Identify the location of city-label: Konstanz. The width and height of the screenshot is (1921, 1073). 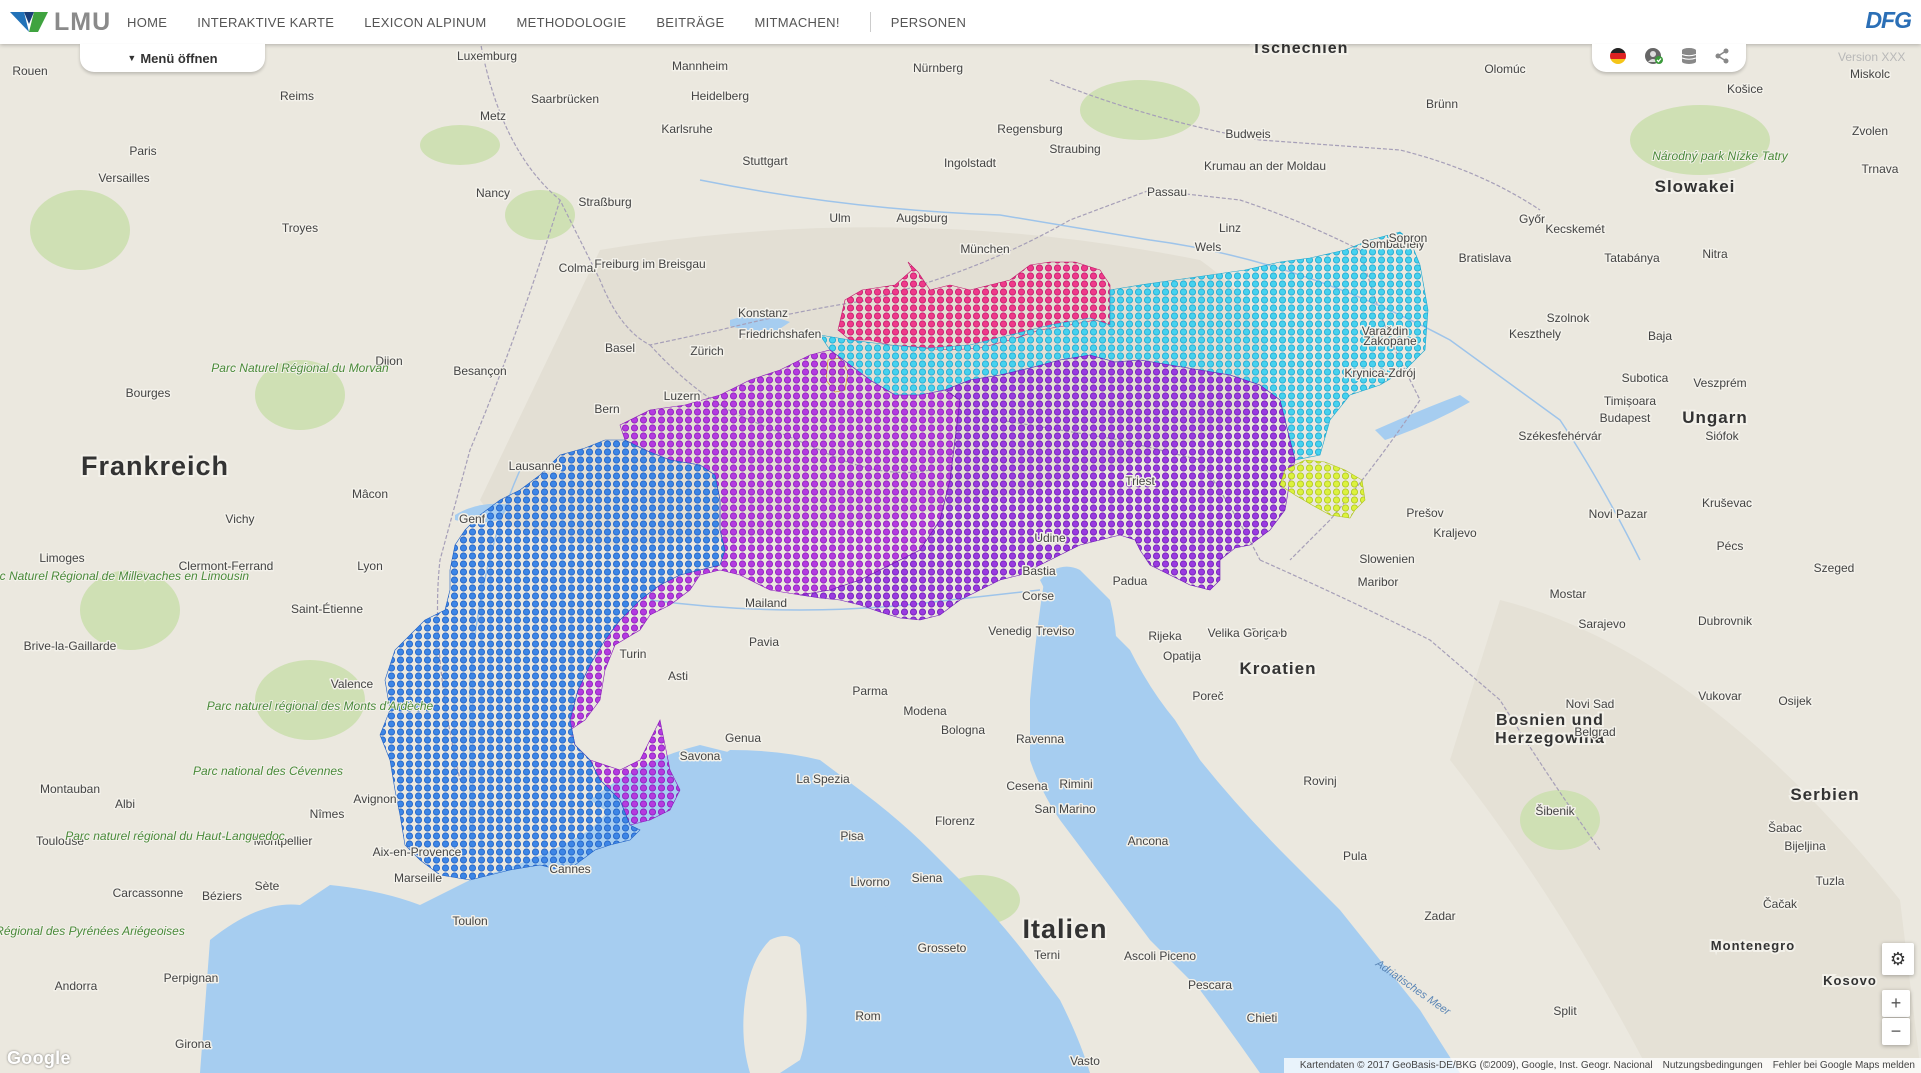
(763, 313).